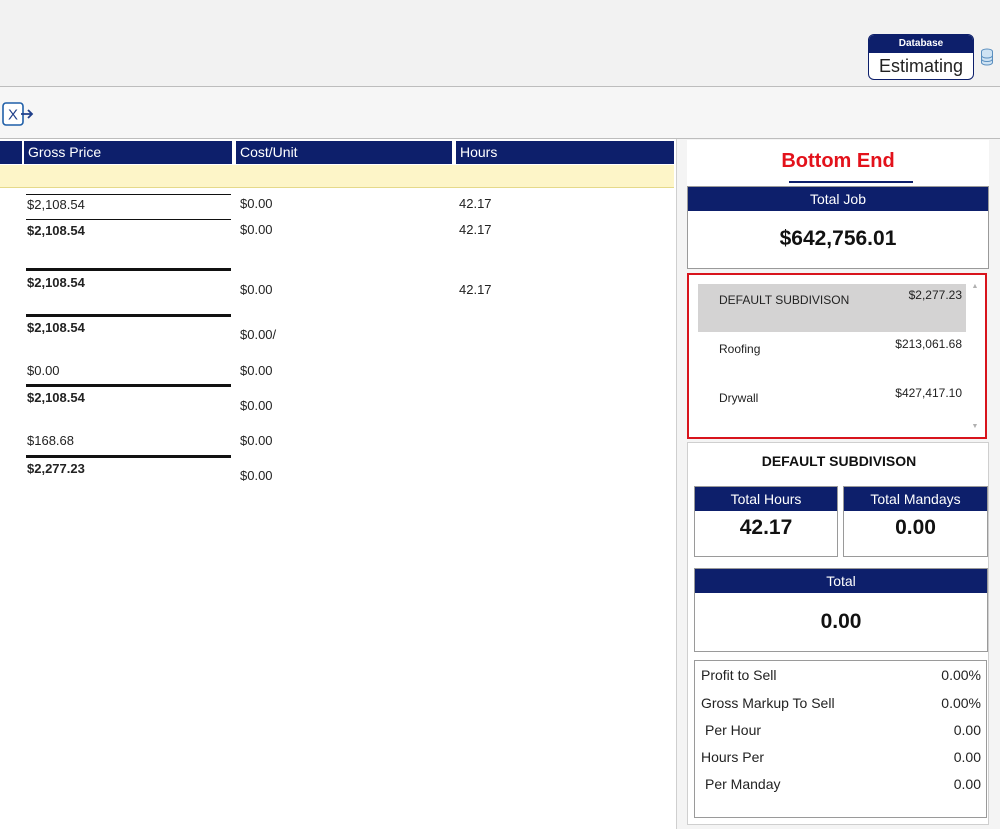  Describe the element at coordinates (915, 527) in the screenshot. I see `total-mandays-value: 0.00` at that location.